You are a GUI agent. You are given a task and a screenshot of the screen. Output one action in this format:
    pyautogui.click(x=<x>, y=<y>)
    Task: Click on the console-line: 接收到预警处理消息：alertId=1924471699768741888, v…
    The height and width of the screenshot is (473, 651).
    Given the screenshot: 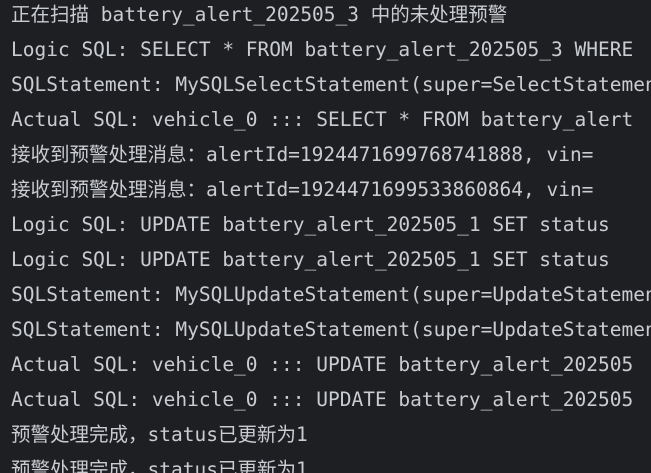 What is the action you would take?
    pyautogui.click(x=302, y=154)
    